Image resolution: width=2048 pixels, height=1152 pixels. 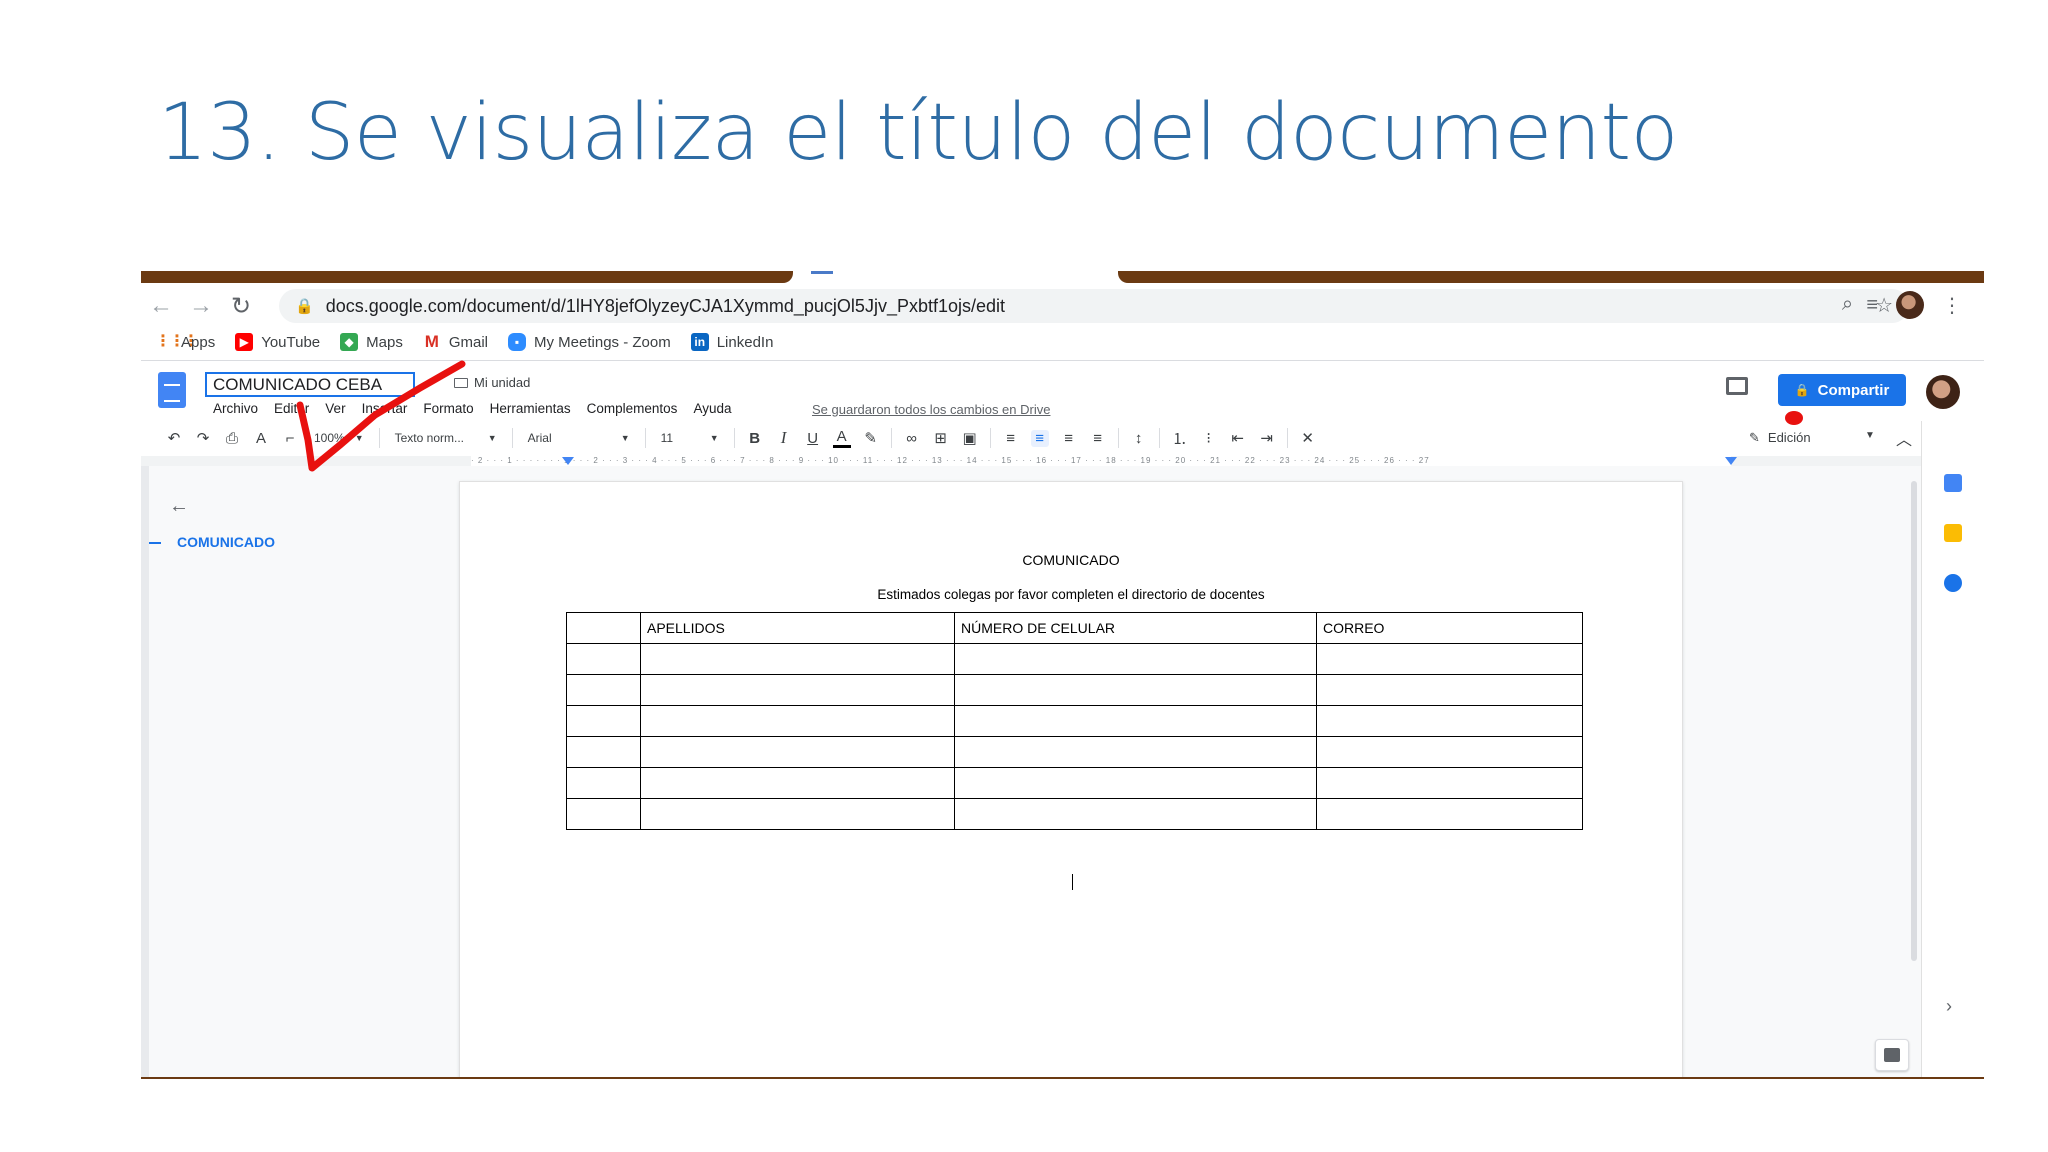 What do you see at coordinates (1949, 1006) in the screenshot?
I see `chevron-right-icon: ›` at bounding box center [1949, 1006].